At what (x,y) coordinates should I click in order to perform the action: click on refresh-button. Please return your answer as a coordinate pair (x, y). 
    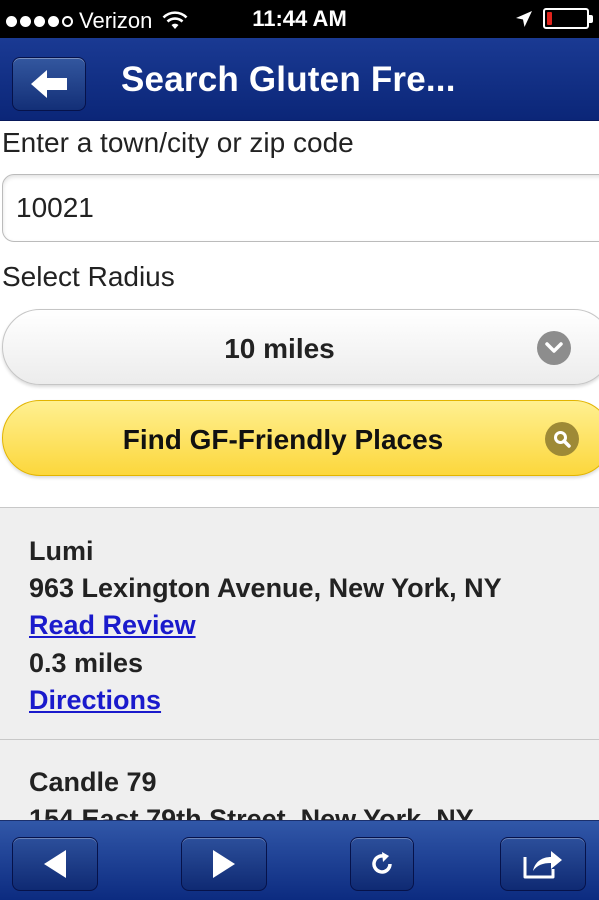
    Looking at the image, I should click on (382, 864).